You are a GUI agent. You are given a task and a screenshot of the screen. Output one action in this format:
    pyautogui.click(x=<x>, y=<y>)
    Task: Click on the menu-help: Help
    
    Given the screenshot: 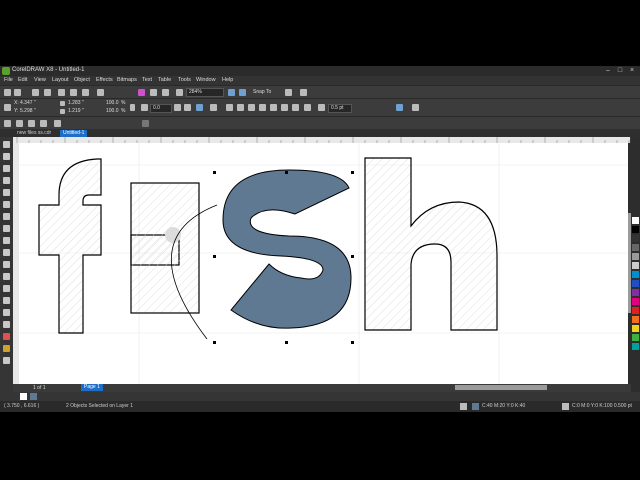 What is the action you would take?
    pyautogui.click(x=227, y=80)
    